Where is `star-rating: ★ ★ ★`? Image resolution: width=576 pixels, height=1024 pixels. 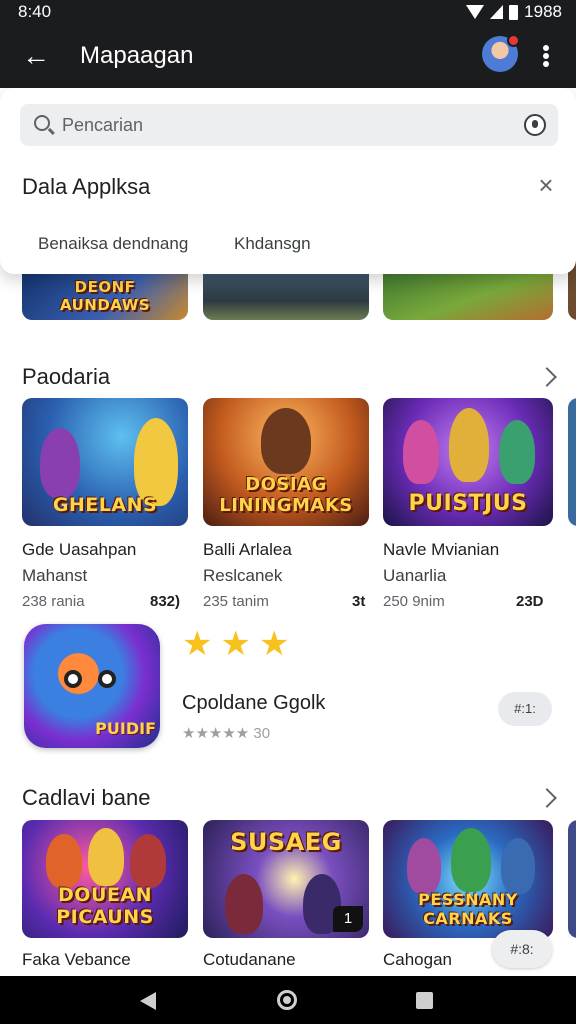 star-rating: ★ ★ ★ is located at coordinates (235, 644).